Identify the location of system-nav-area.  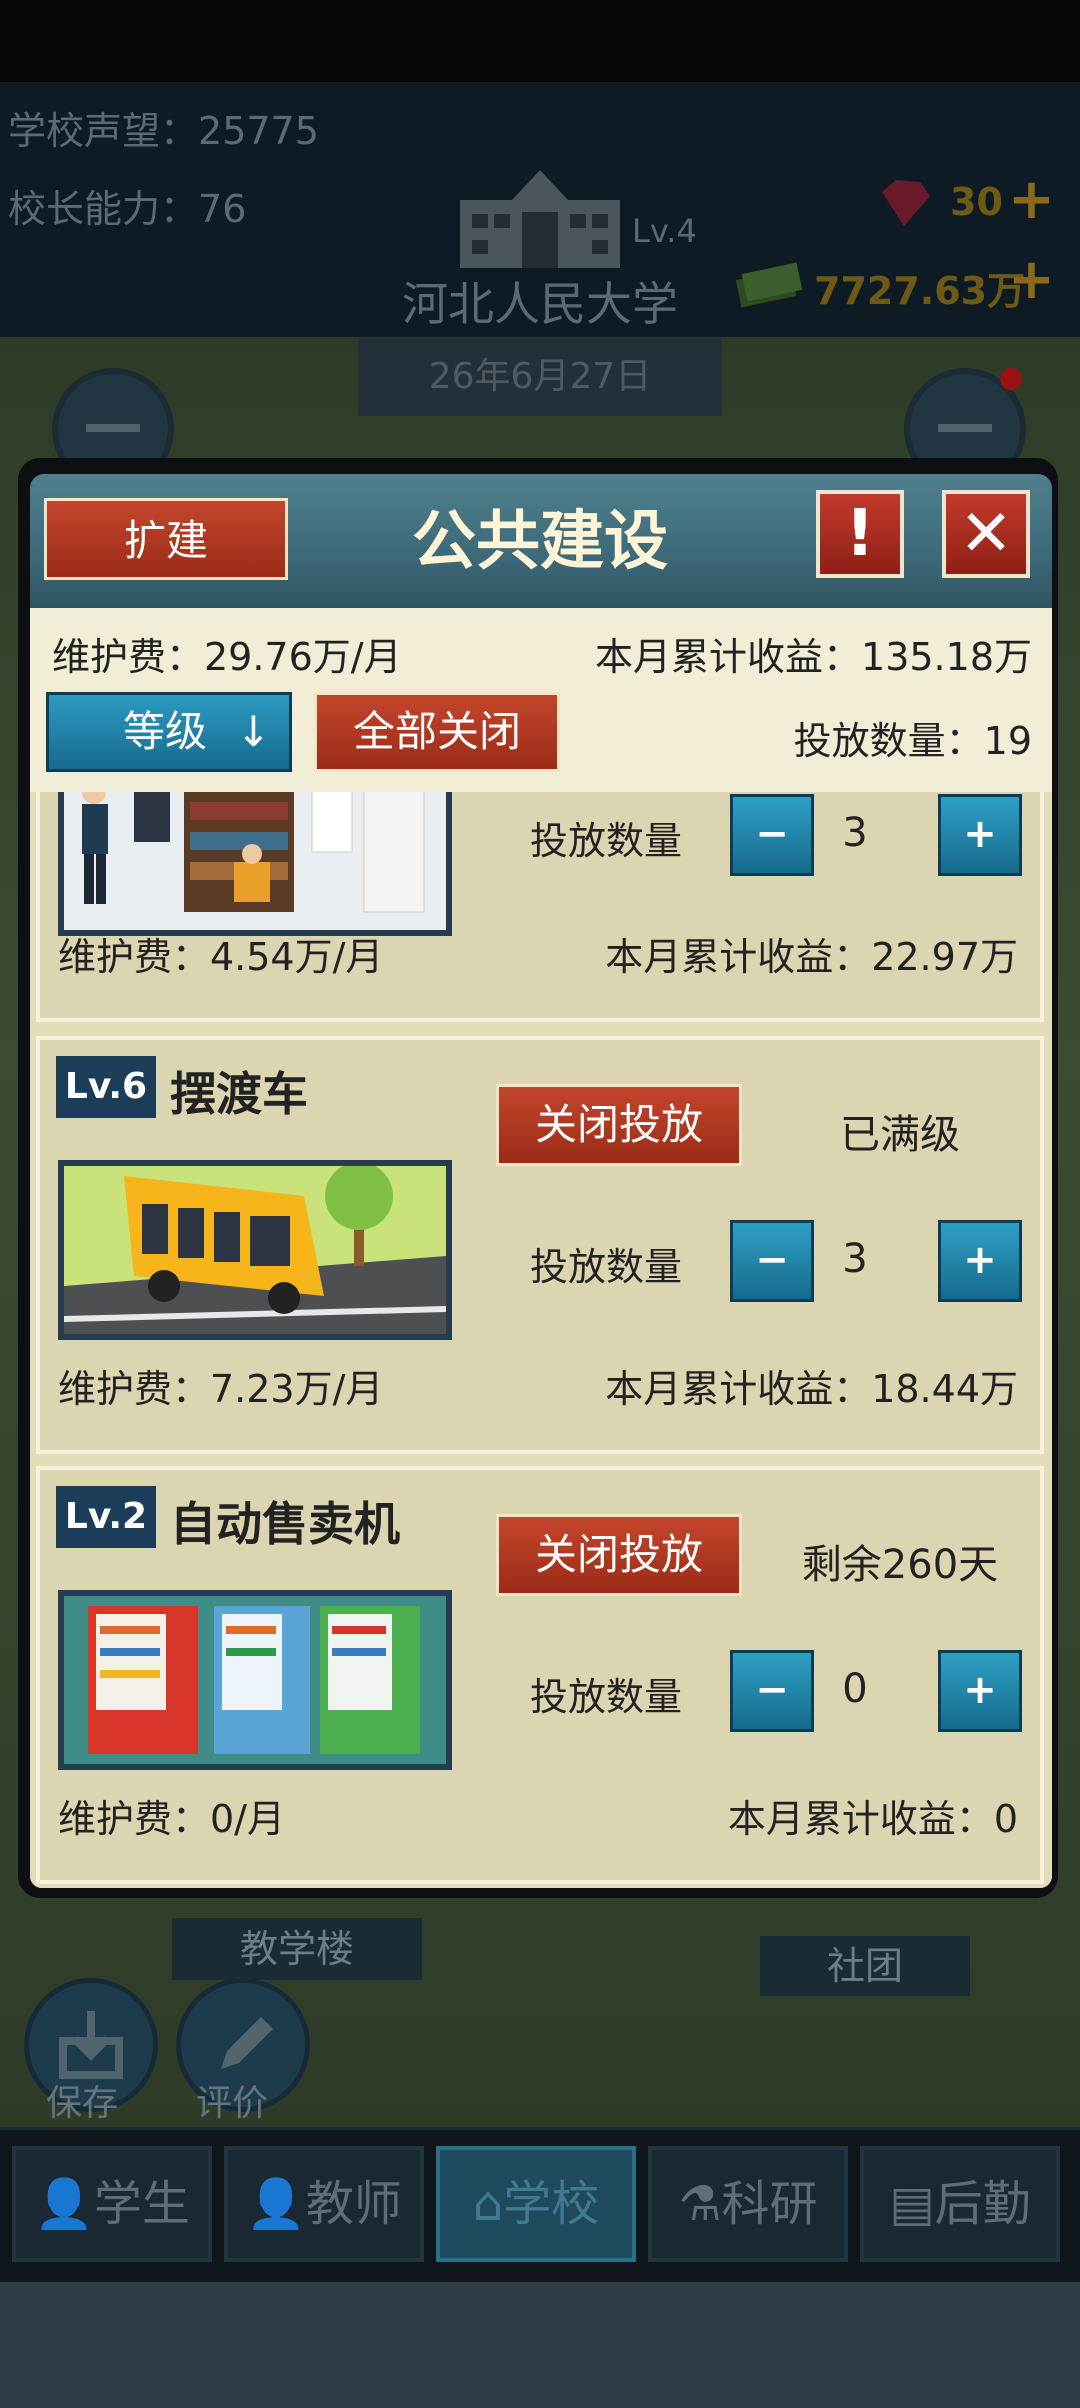
(540, 2345).